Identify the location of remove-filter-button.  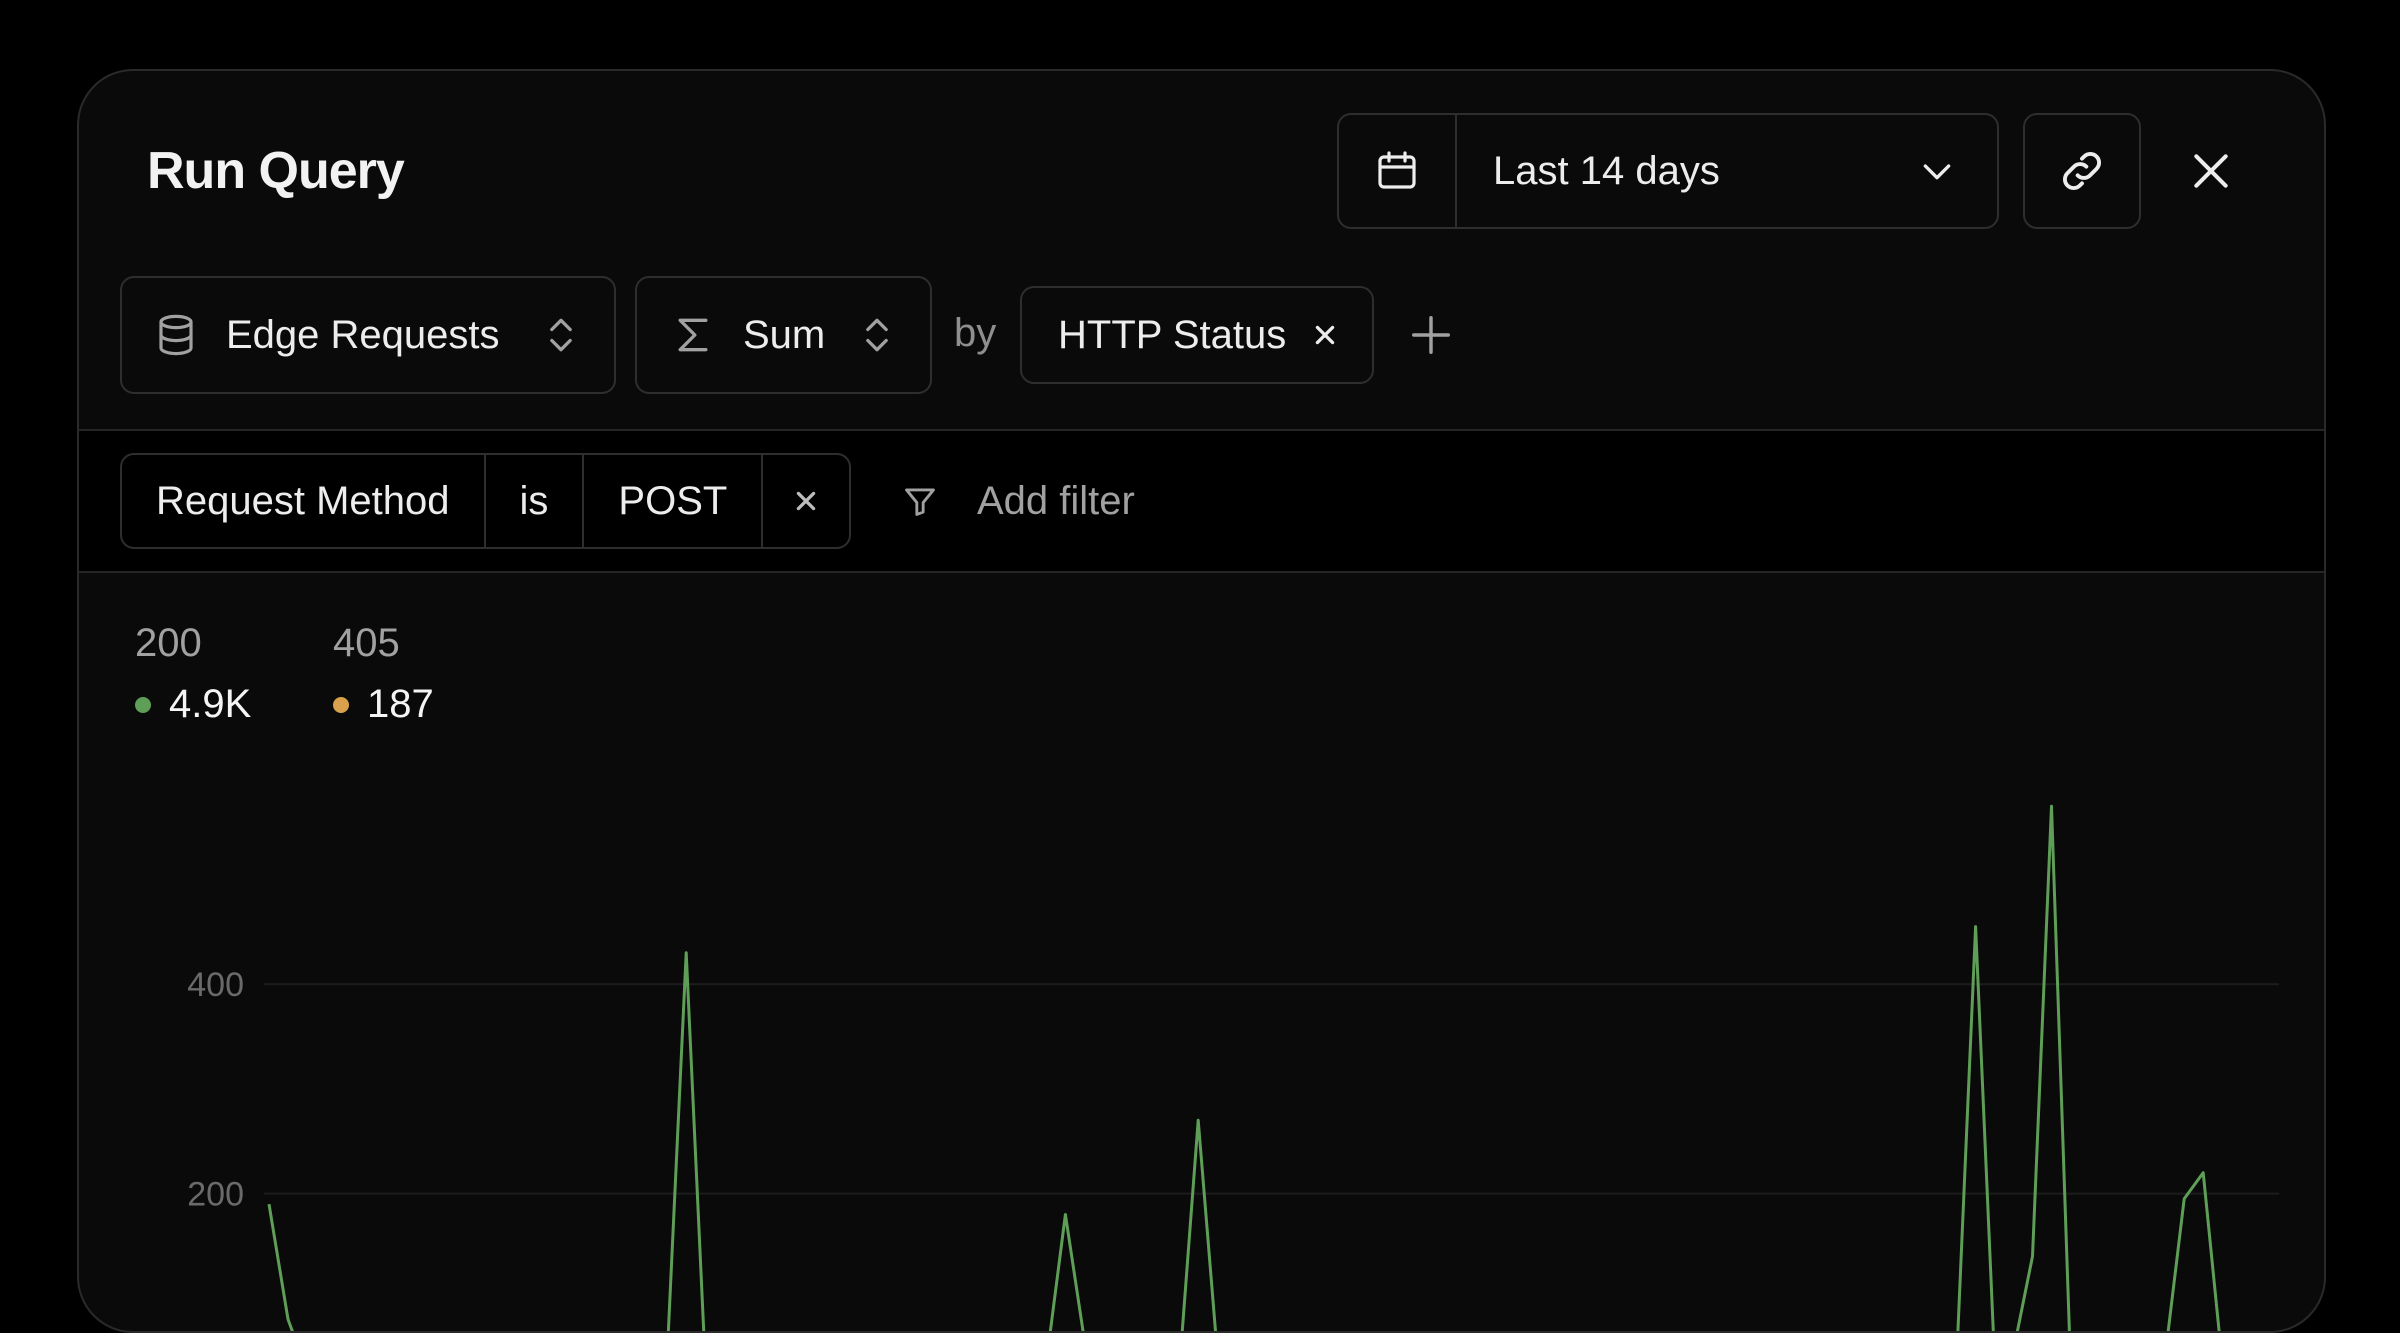
(806, 501).